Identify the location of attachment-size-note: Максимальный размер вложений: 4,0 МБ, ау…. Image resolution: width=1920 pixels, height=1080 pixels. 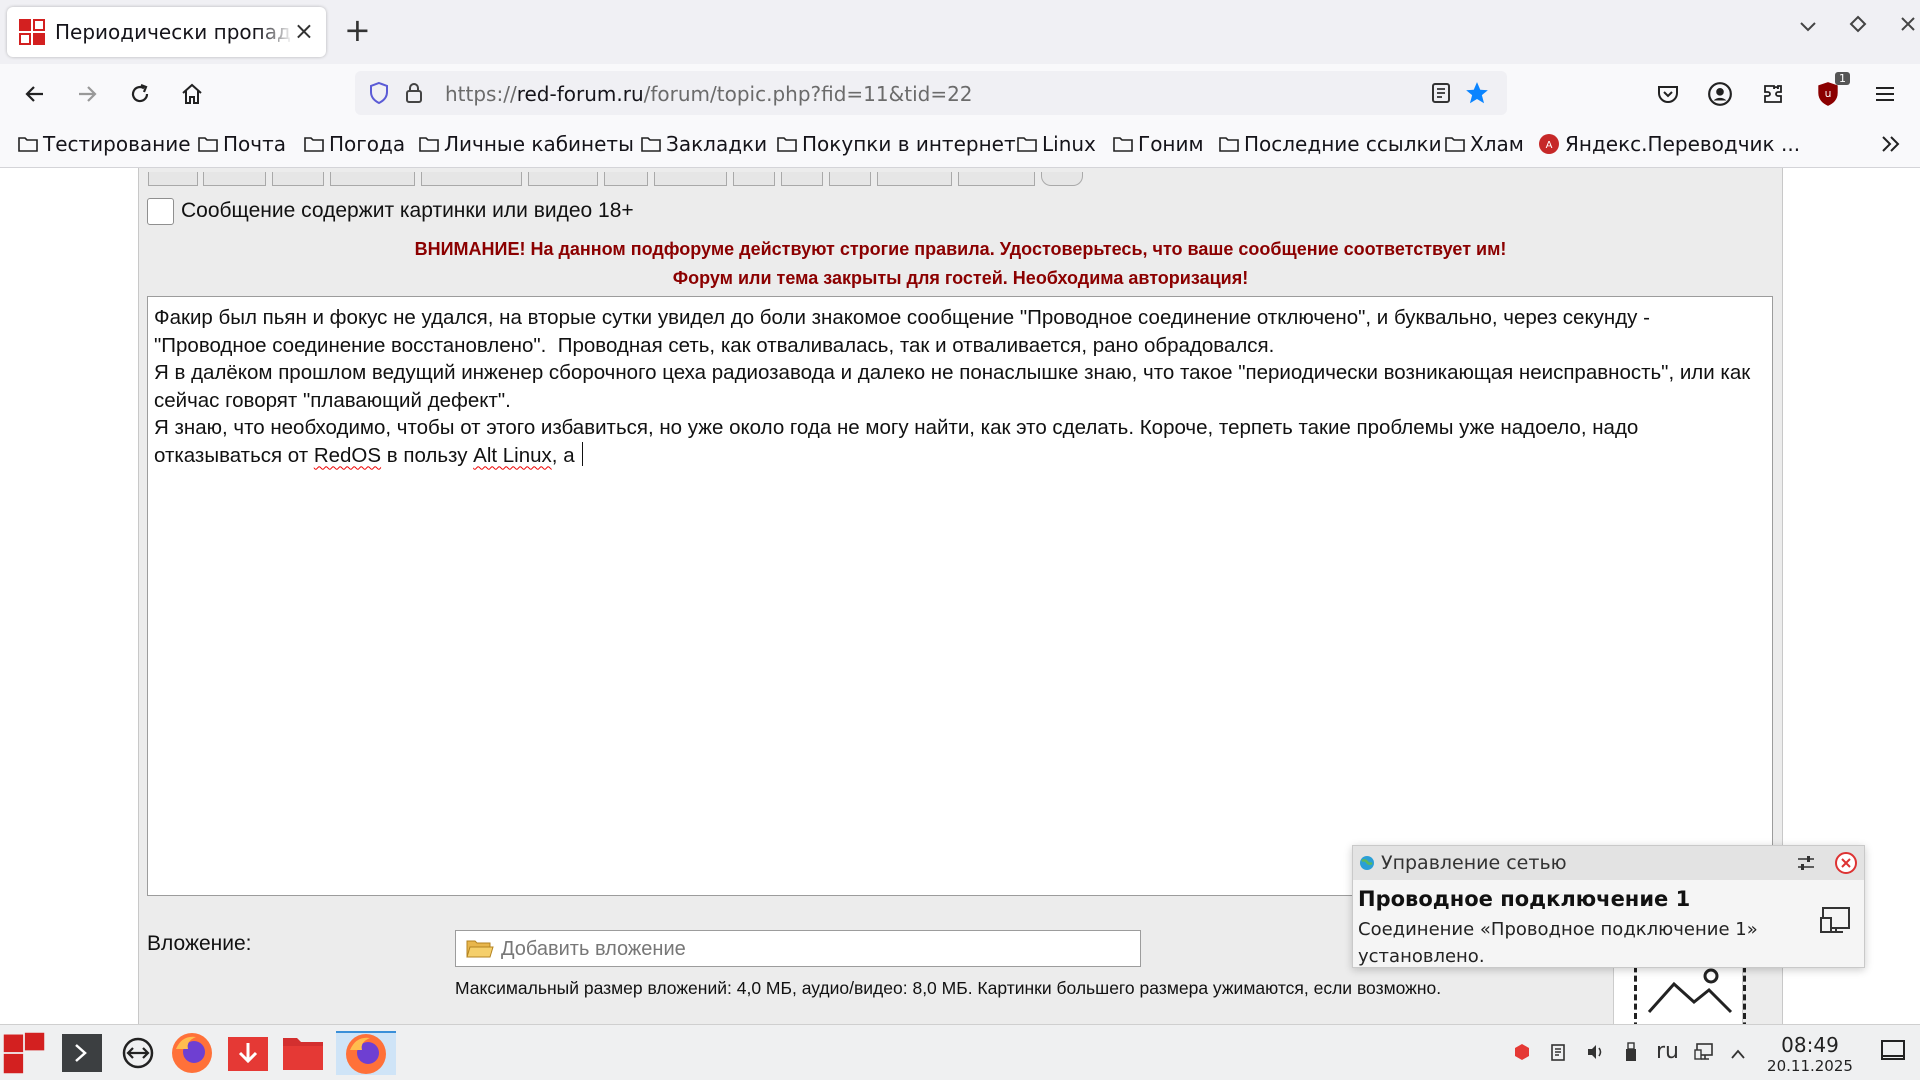
(948, 988).